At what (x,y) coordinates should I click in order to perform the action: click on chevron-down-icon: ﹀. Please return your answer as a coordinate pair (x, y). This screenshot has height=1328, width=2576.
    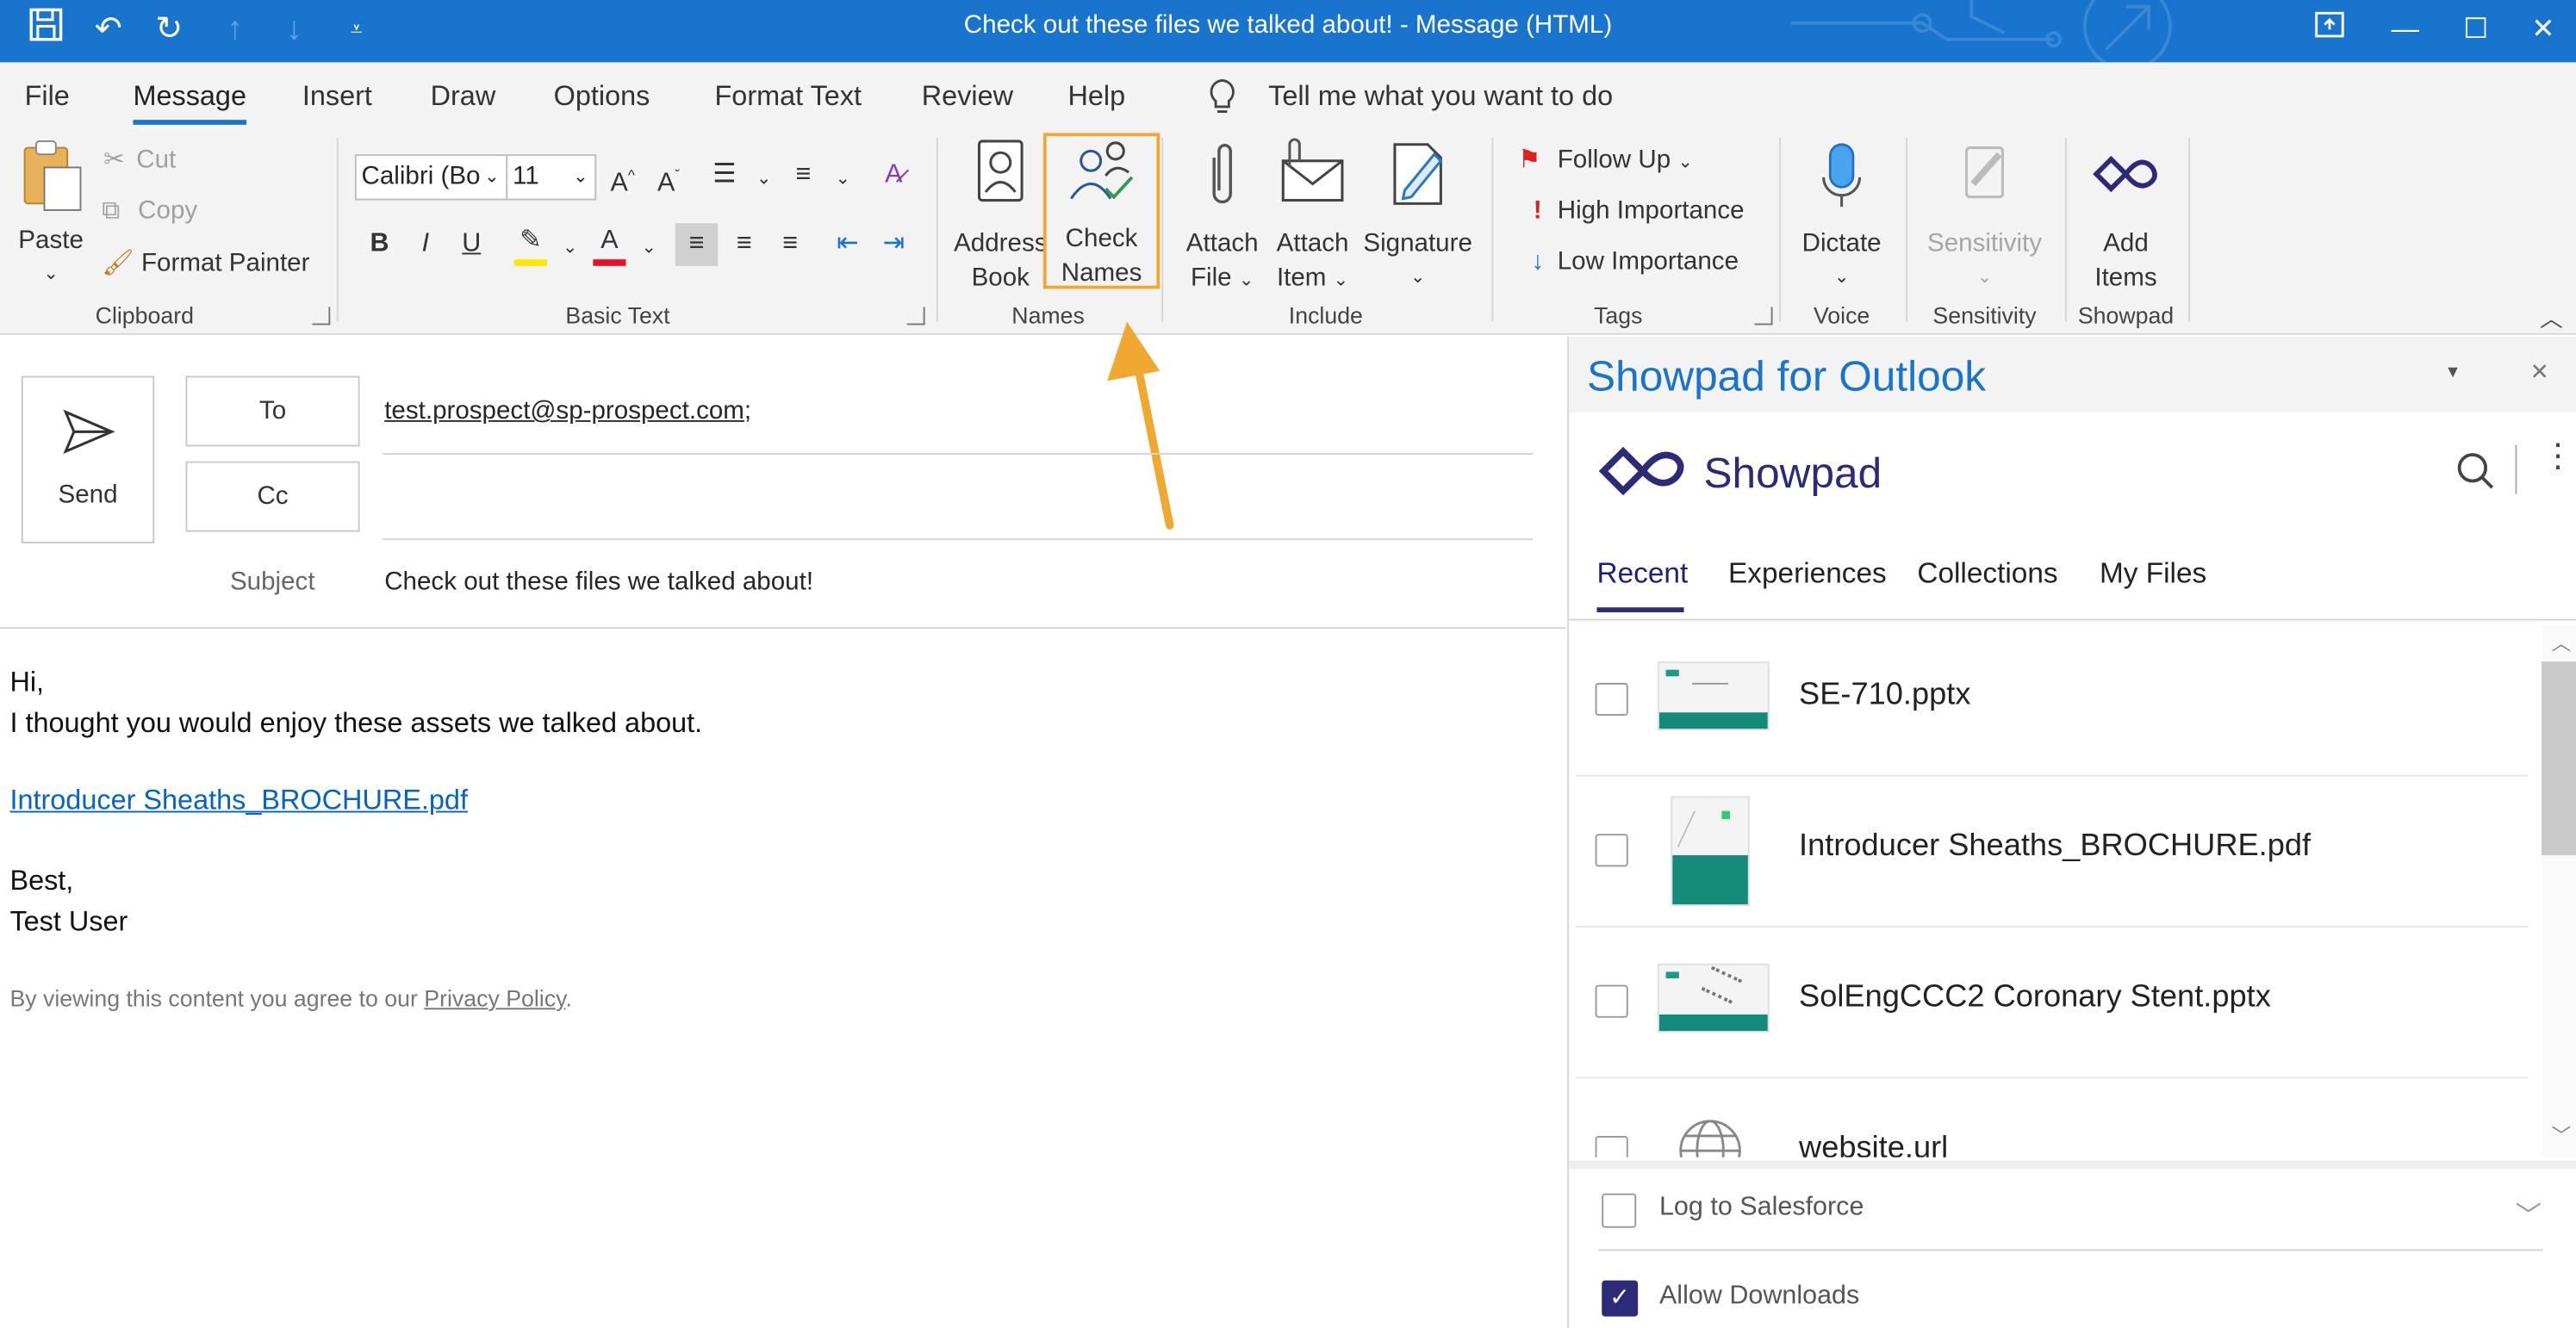
    Looking at the image, I should click on (2529, 1213).